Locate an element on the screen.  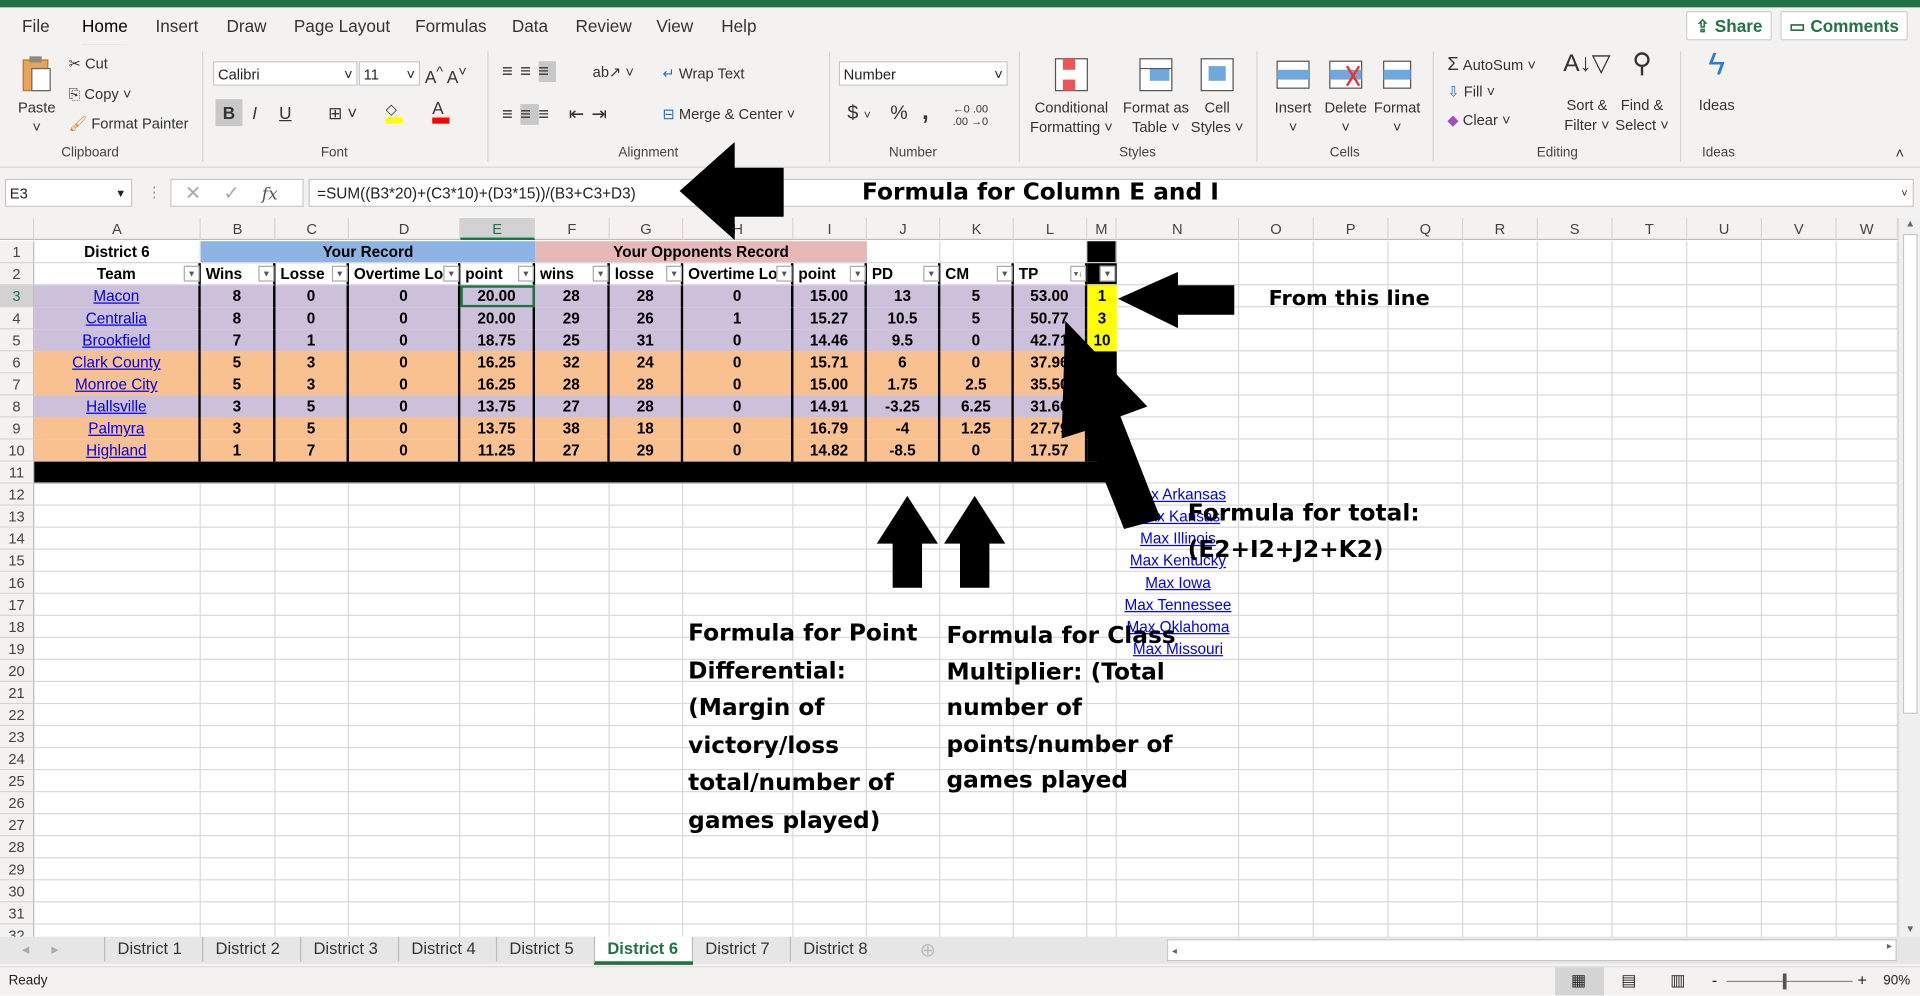
currency-button: $ ˅ is located at coordinates (859, 114).